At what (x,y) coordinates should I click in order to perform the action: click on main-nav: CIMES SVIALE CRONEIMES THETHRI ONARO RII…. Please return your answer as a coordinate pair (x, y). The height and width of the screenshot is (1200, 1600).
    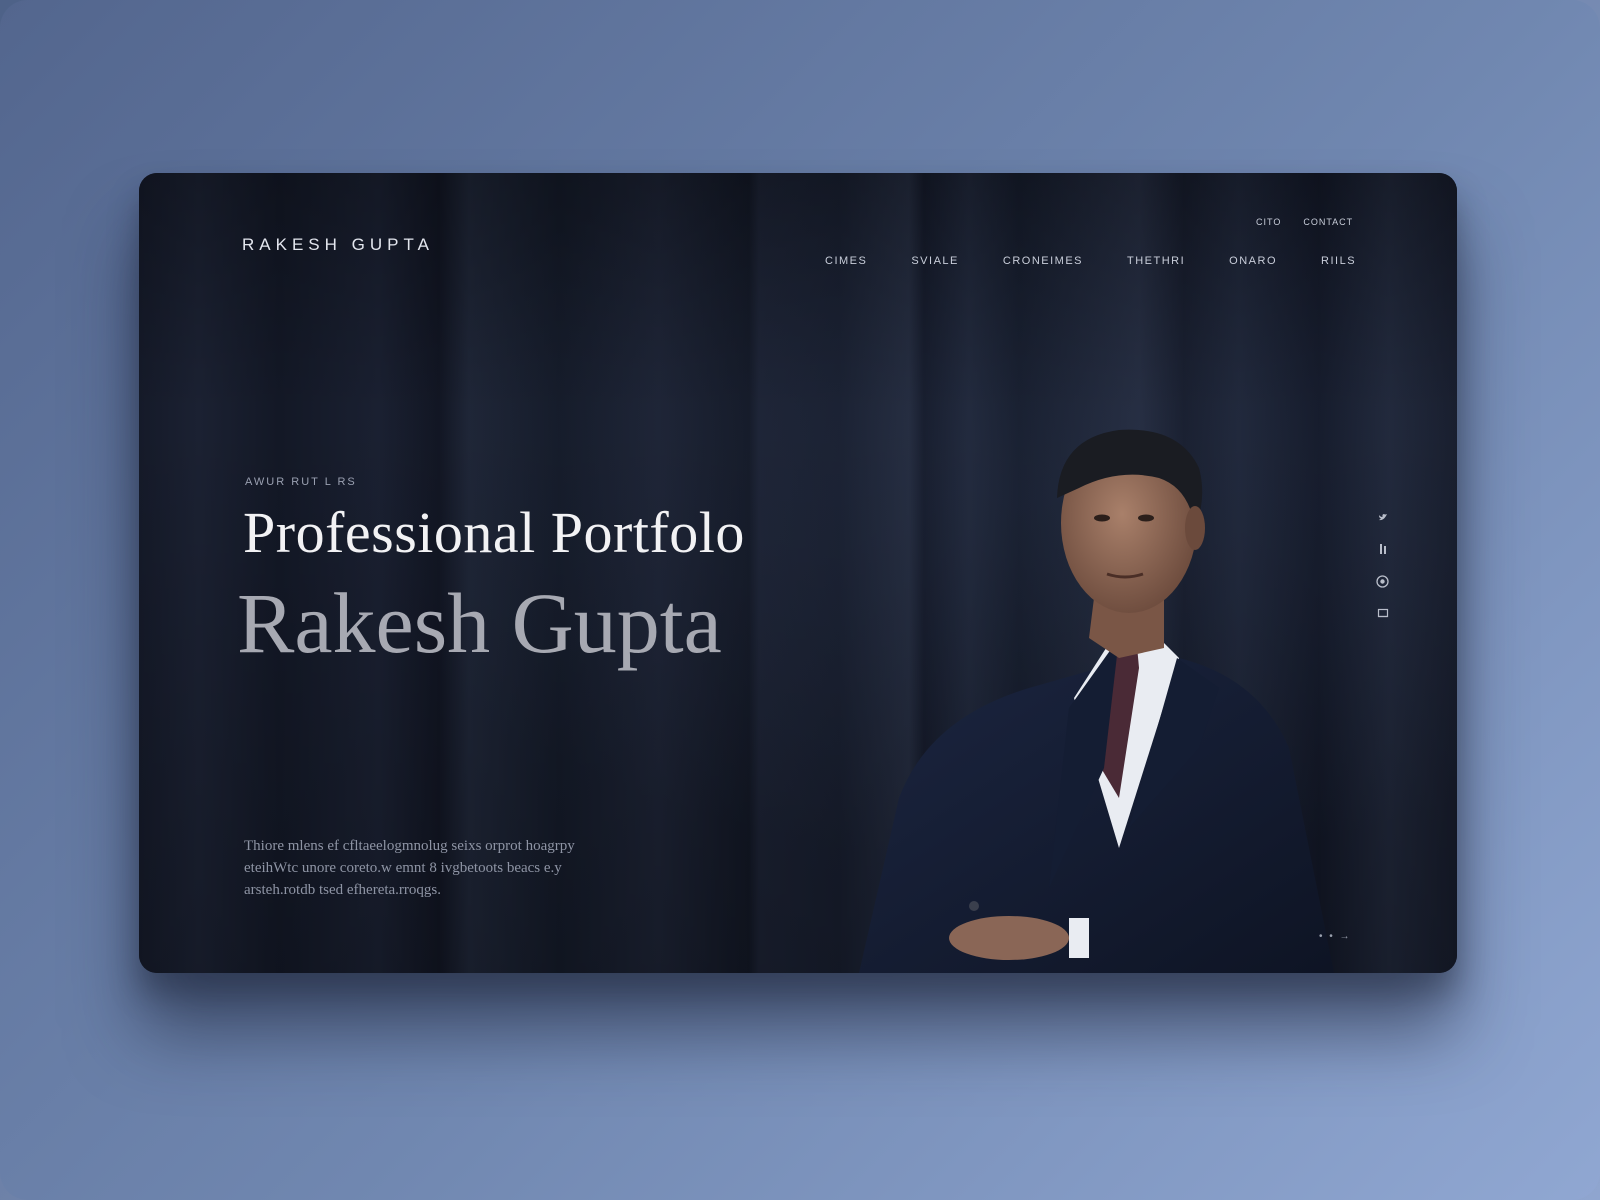
    Looking at the image, I should click on (1112, 261).